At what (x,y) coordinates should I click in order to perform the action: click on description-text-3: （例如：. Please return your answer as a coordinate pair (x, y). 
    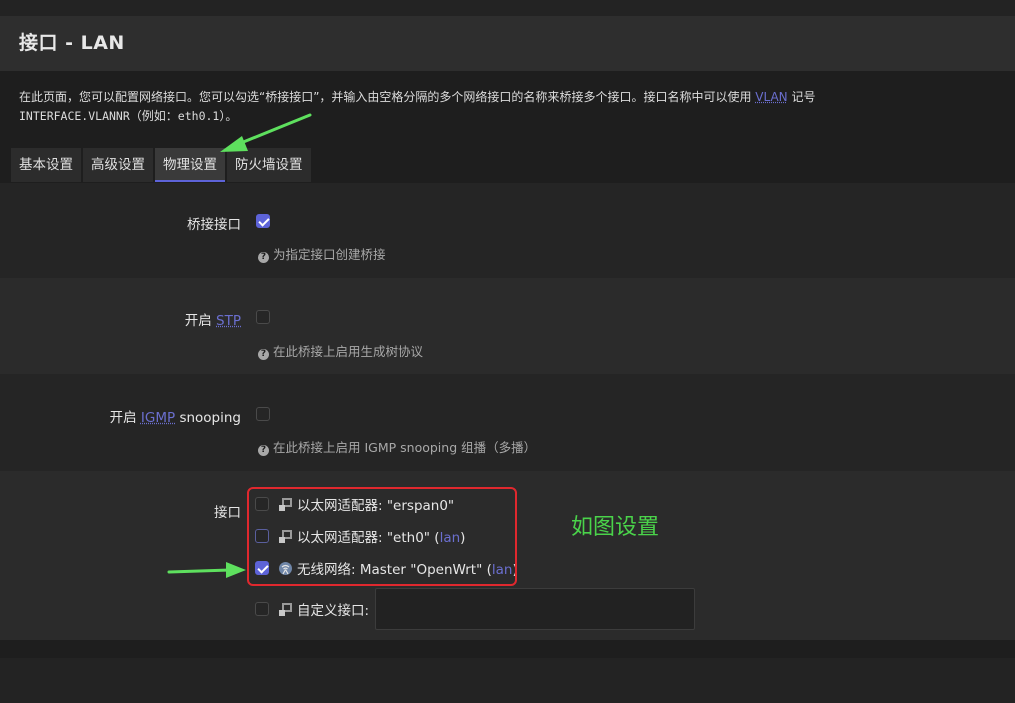
    Looking at the image, I should click on (153, 116).